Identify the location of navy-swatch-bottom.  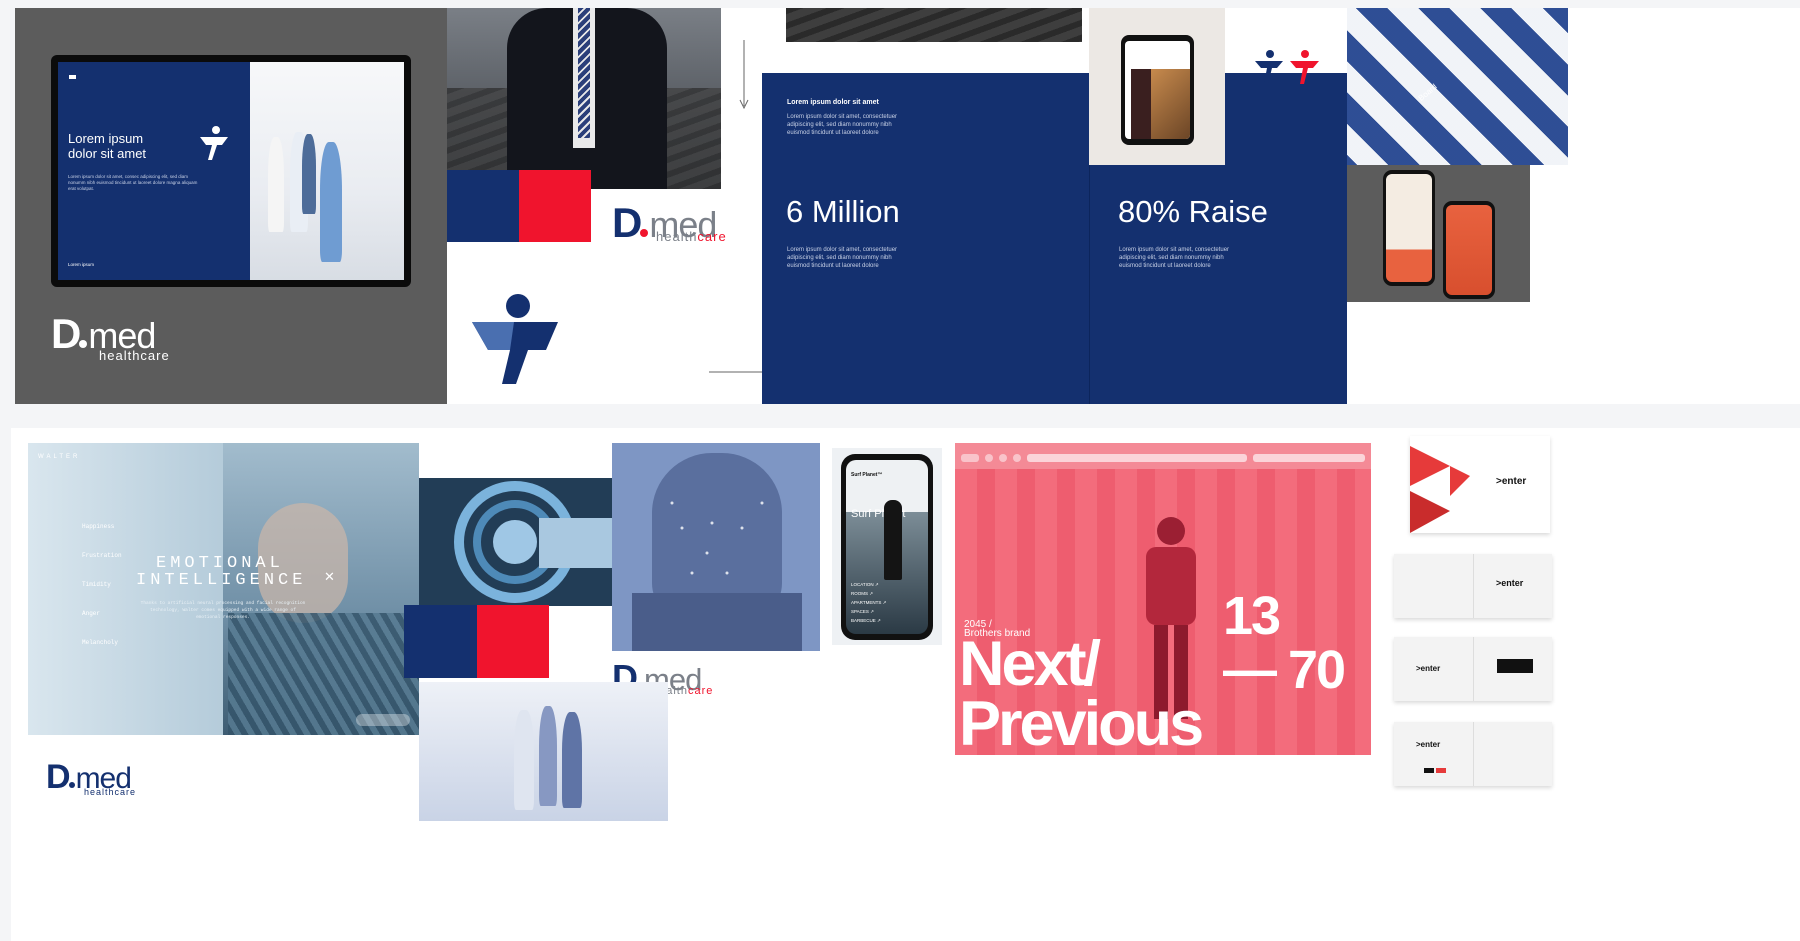
(440, 641).